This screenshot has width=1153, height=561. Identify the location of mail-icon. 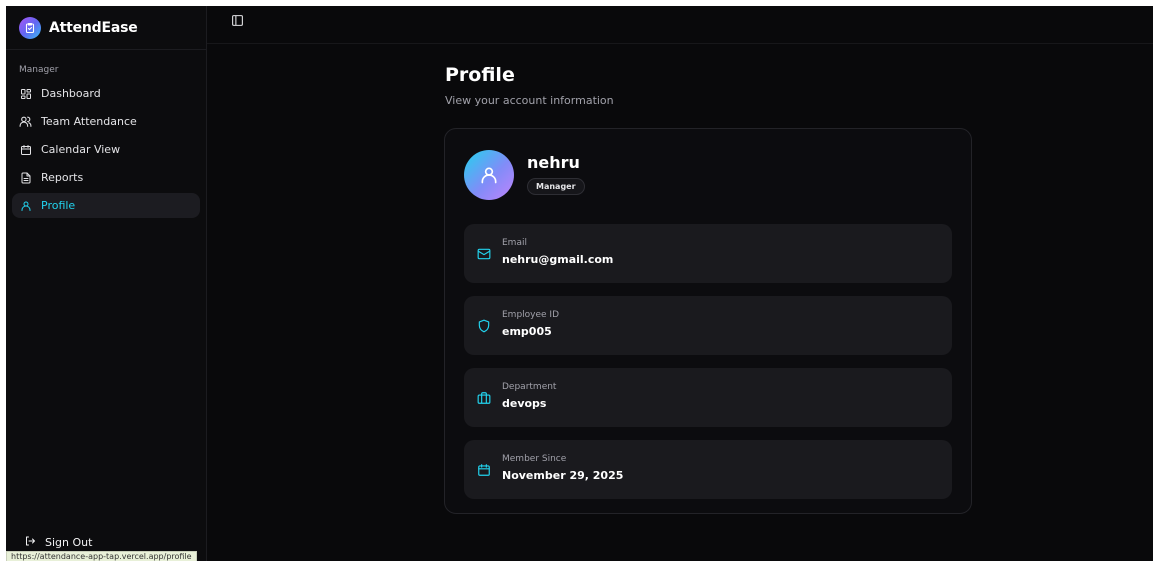
(483, 253).